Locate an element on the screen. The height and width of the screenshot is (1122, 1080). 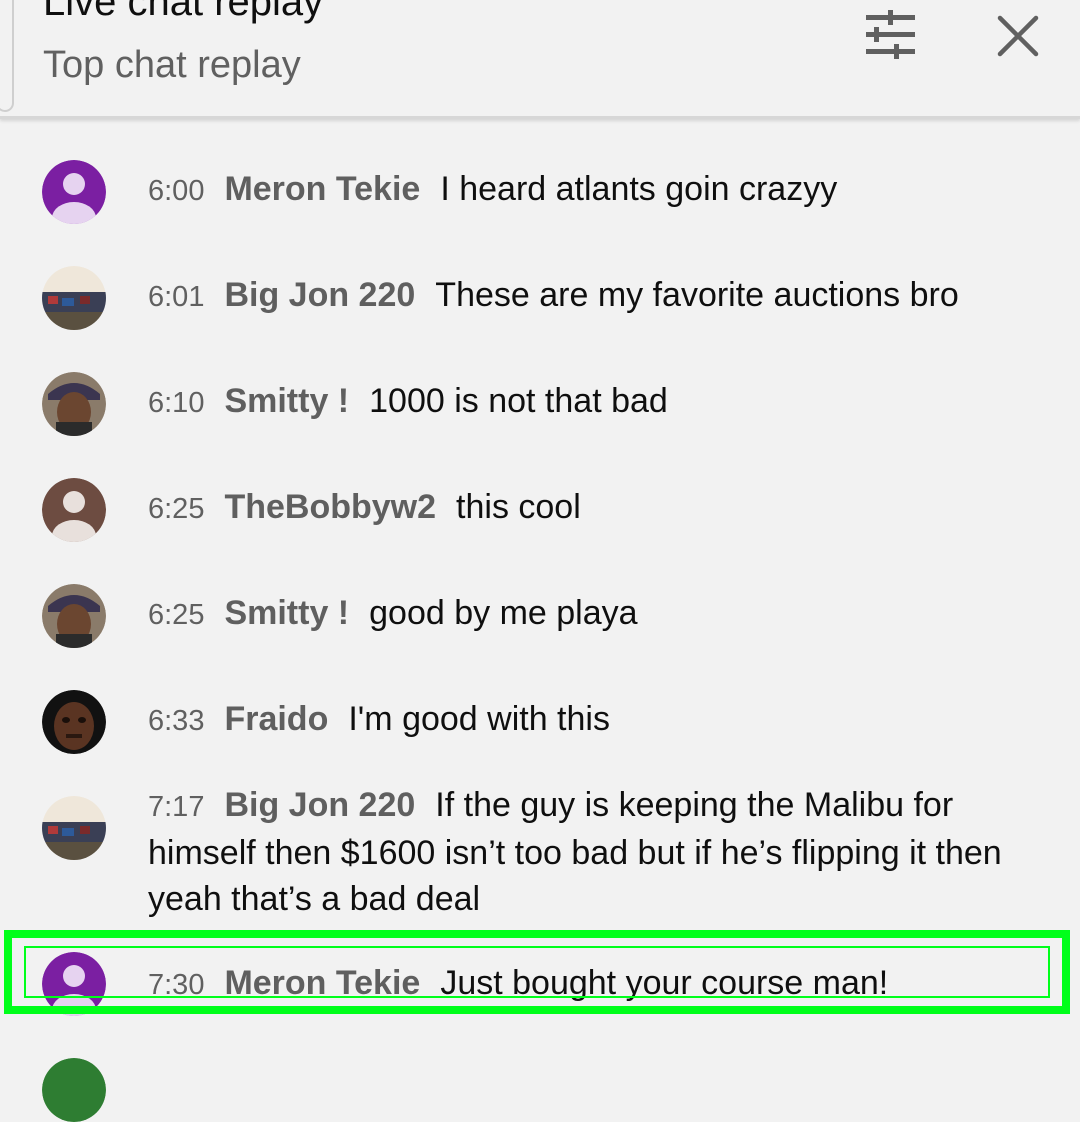
close-icon is located at coordinates (1018, 36).